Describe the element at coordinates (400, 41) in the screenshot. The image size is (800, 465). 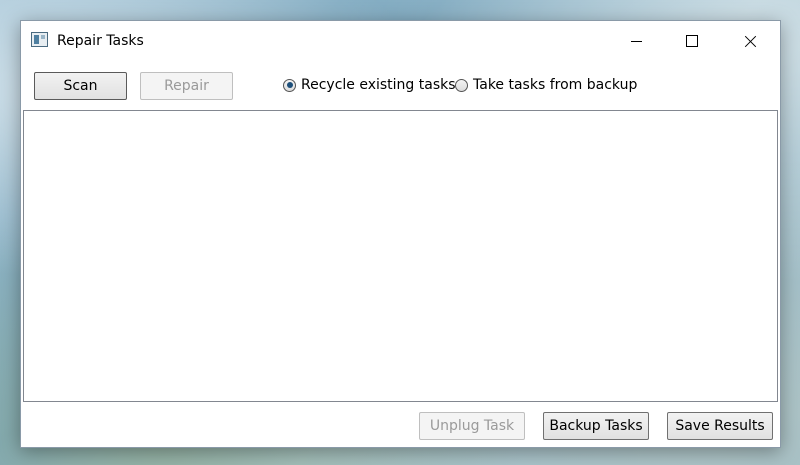
I see `title-bar: Repair Tasks` at that location.